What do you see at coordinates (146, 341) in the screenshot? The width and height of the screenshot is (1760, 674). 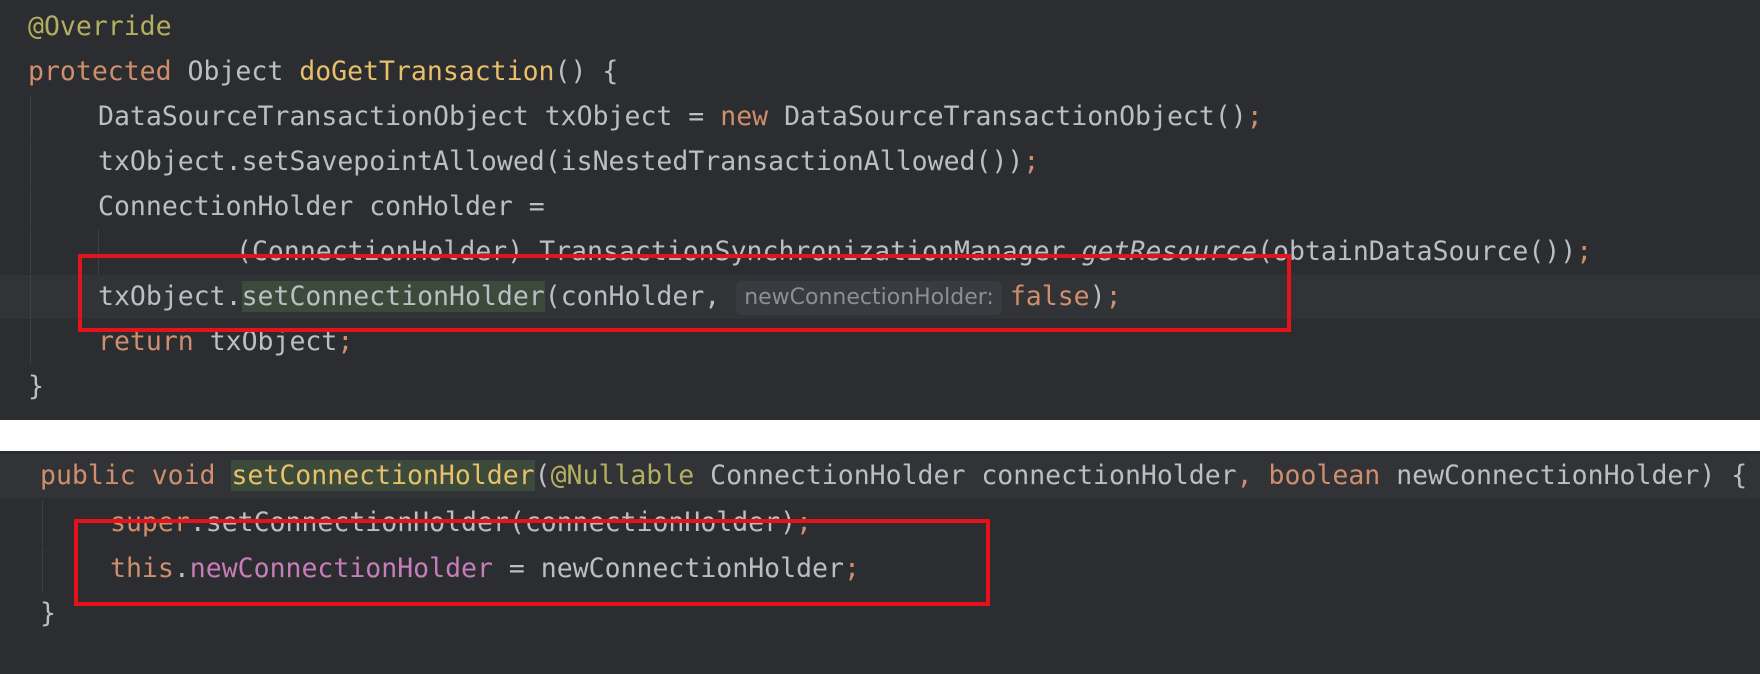 I see `keyword-return: return` at bounding box center [146, 341].